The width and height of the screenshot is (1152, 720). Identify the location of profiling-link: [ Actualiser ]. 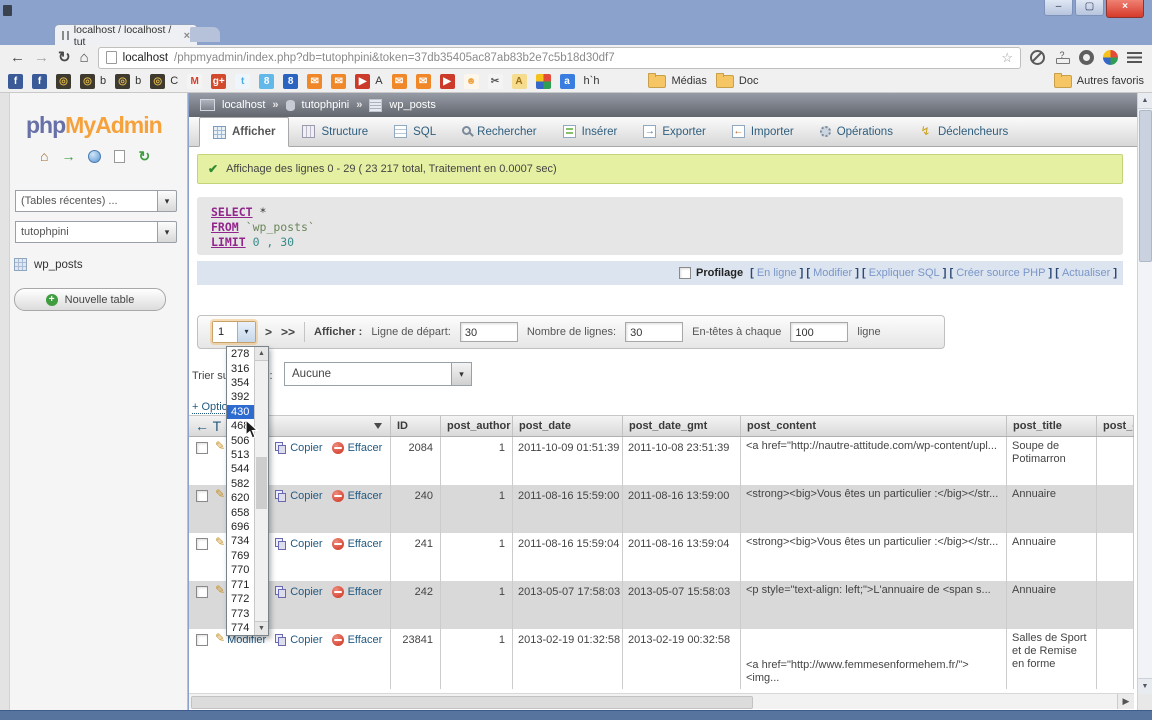
(1086, 273).